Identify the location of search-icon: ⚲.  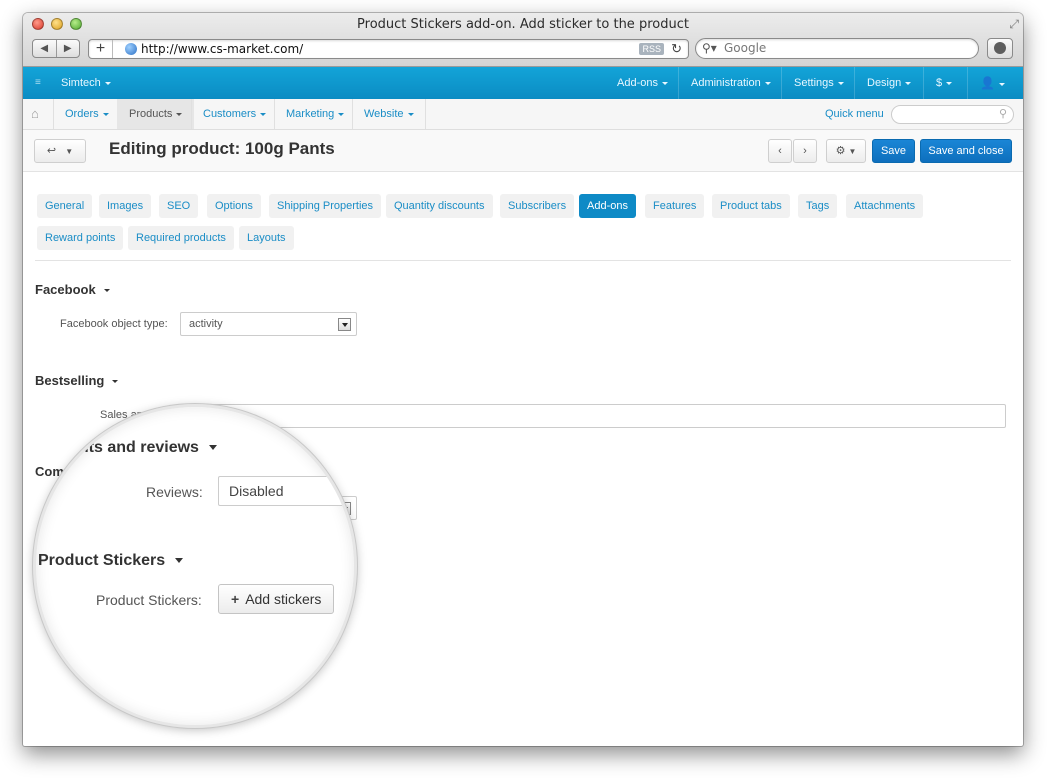
(1002, 114).